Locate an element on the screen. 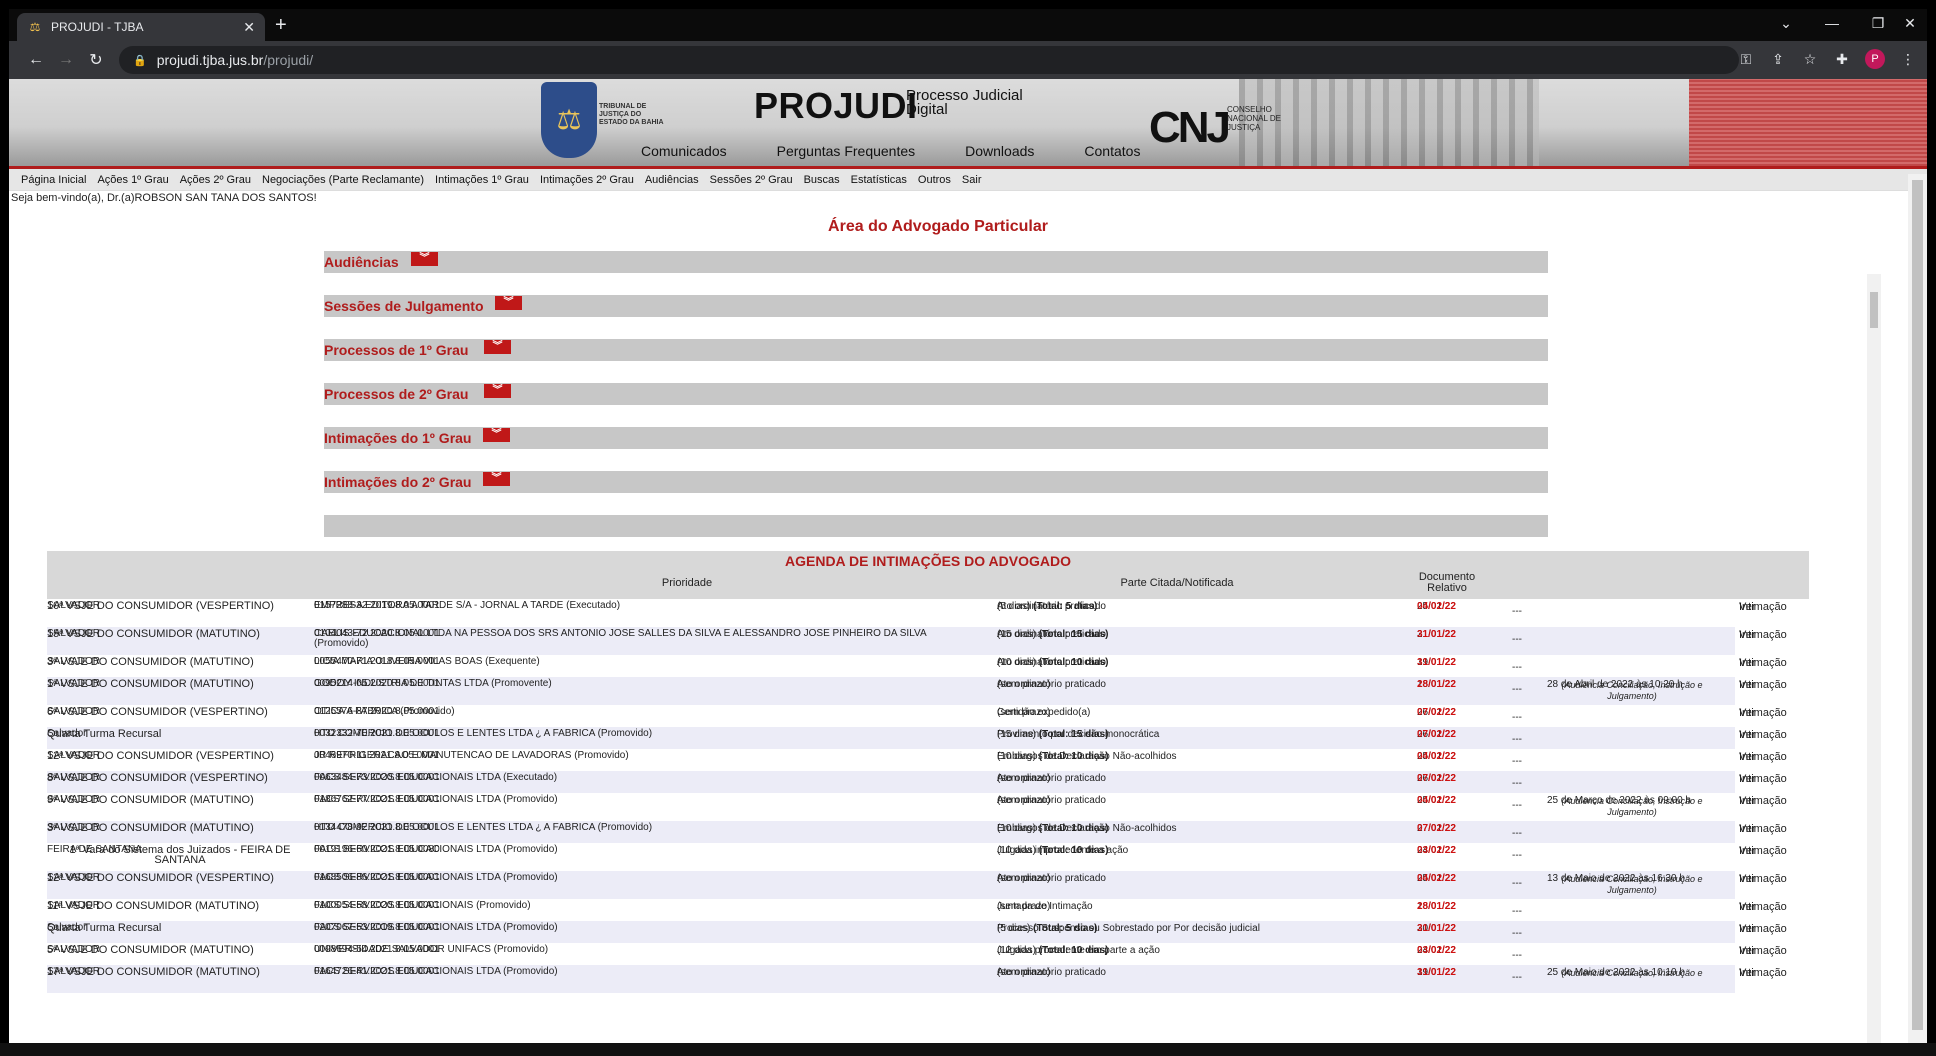 The height and width of the screenshot is (1056, 1936). close-window-icon: ✕ is located at coordinates (1910, 23).